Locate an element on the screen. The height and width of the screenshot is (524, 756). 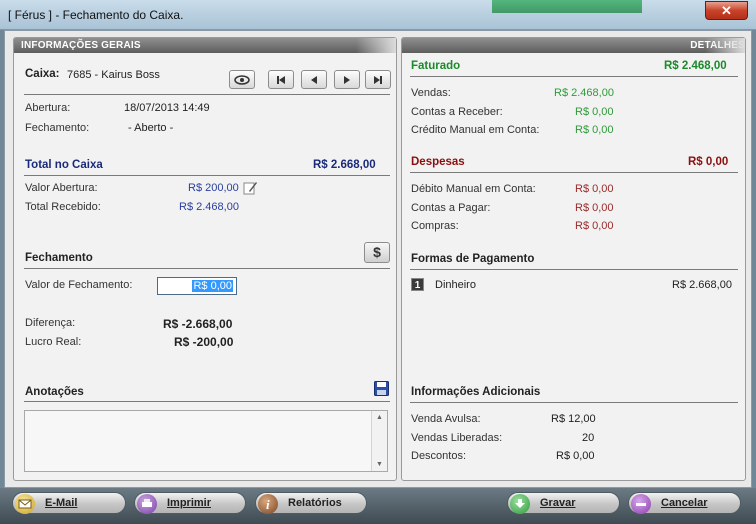
next-icon is located at coordinates (347, 79).